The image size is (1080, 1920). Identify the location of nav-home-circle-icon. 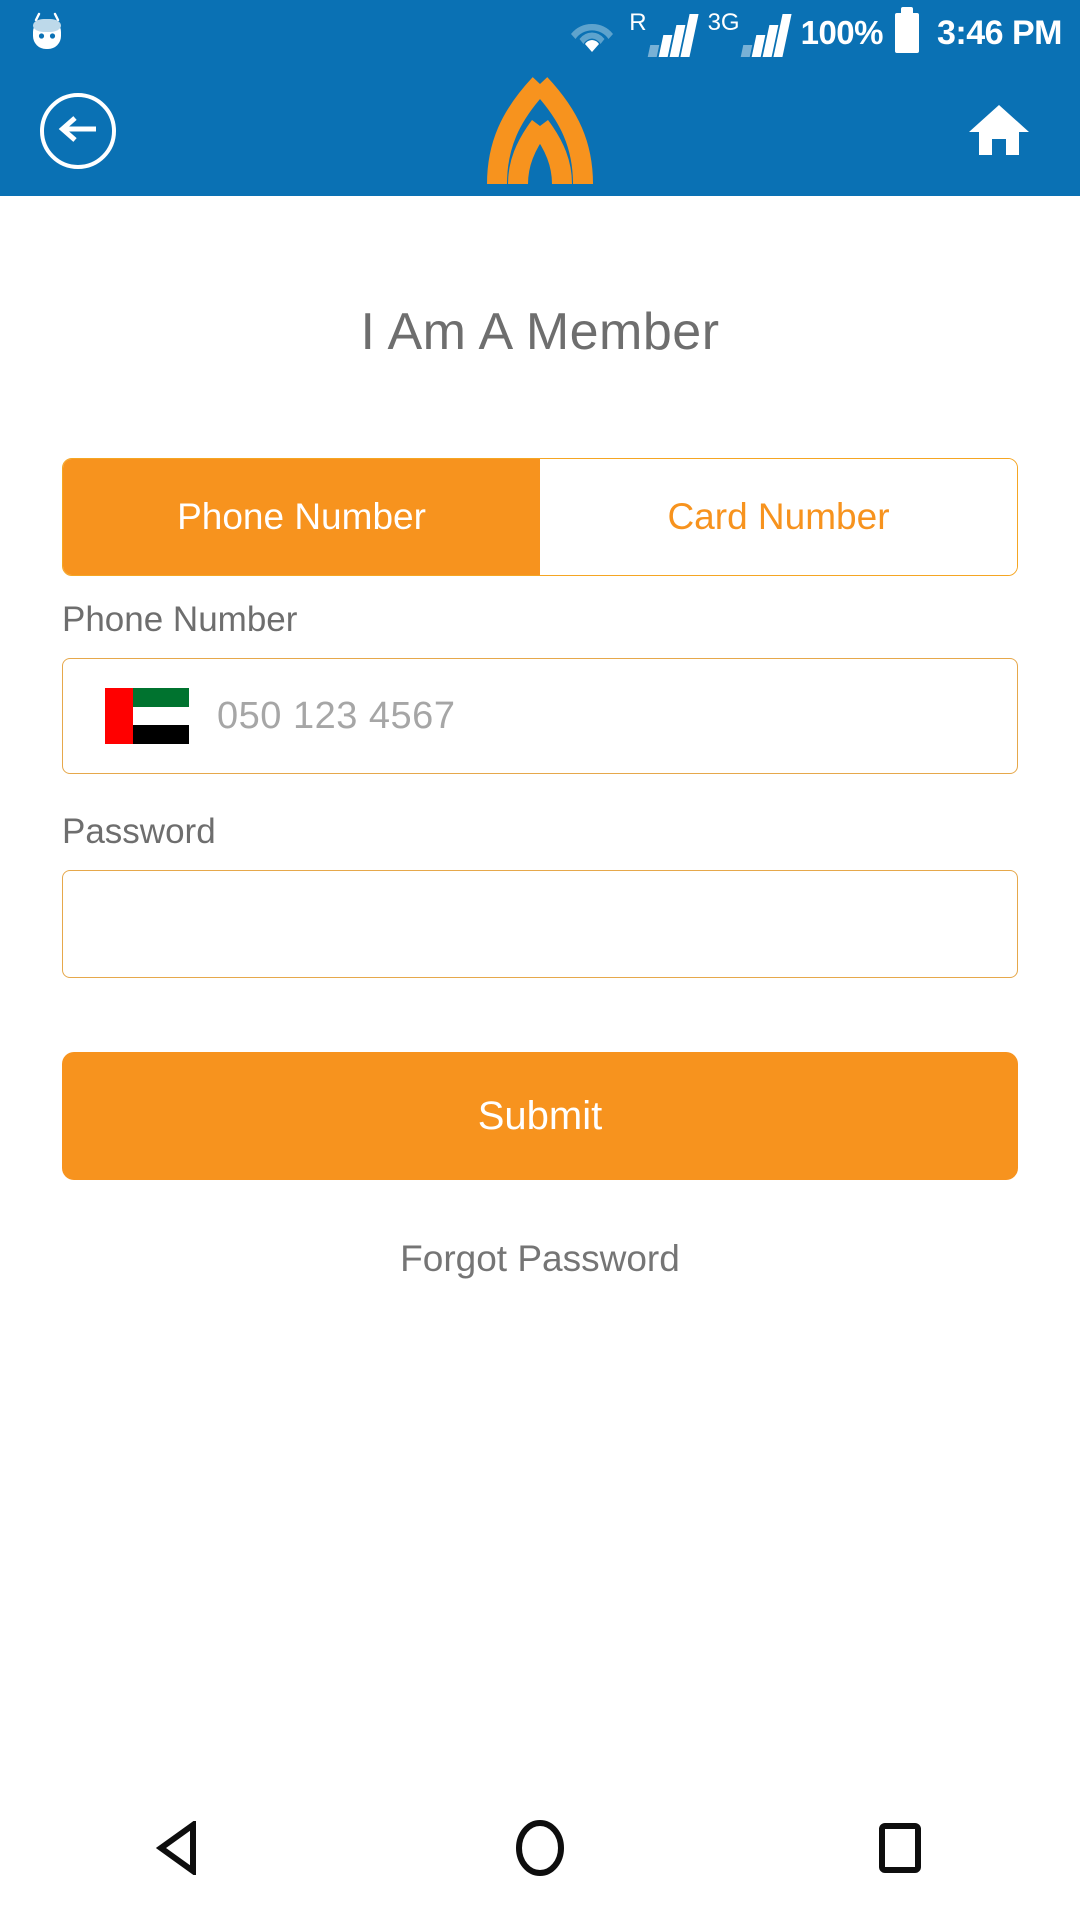
(540, 1850).